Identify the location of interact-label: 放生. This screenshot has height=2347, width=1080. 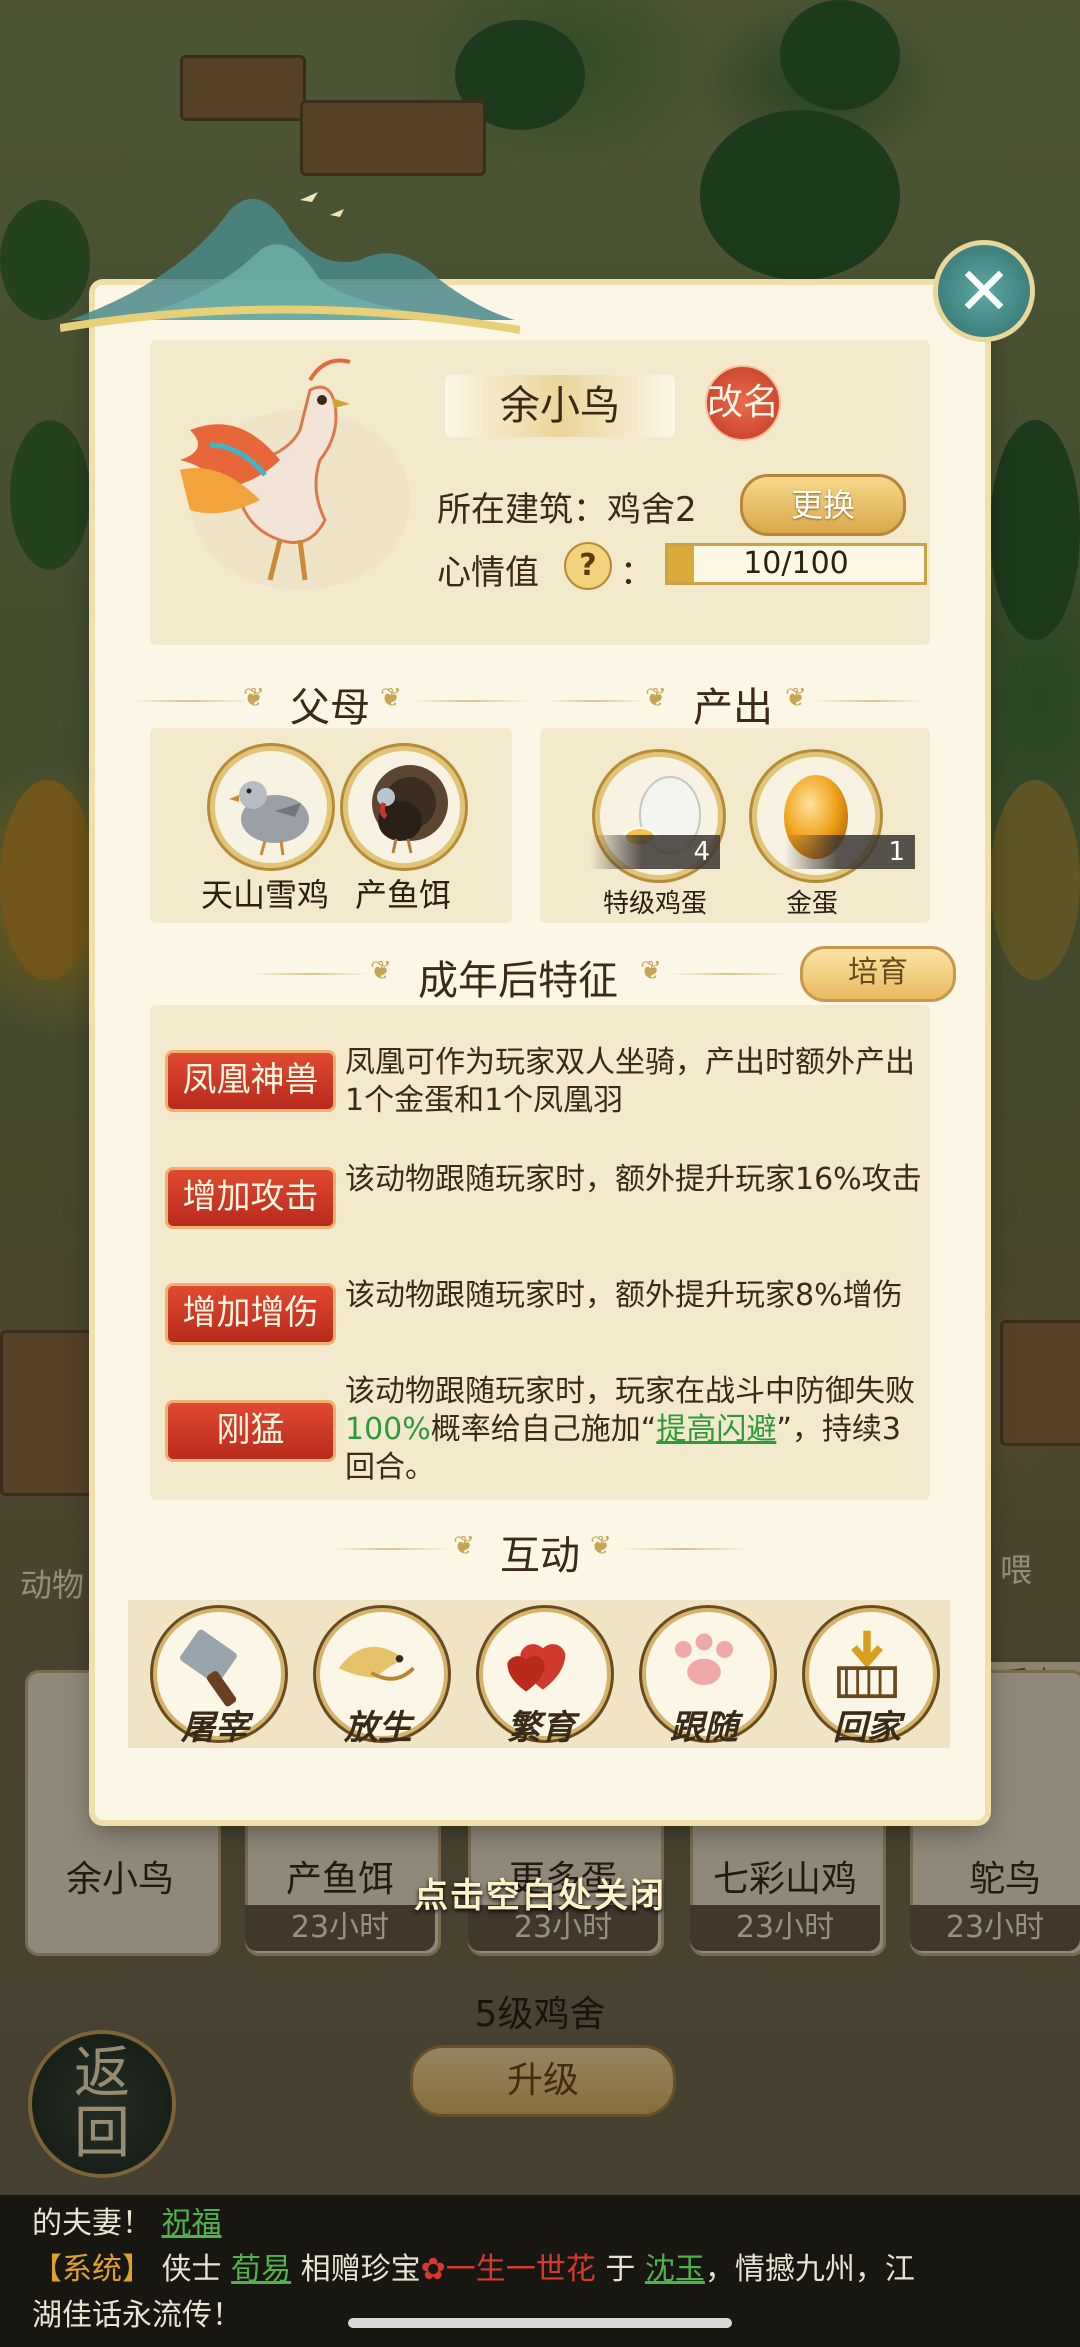
(378, 1728).